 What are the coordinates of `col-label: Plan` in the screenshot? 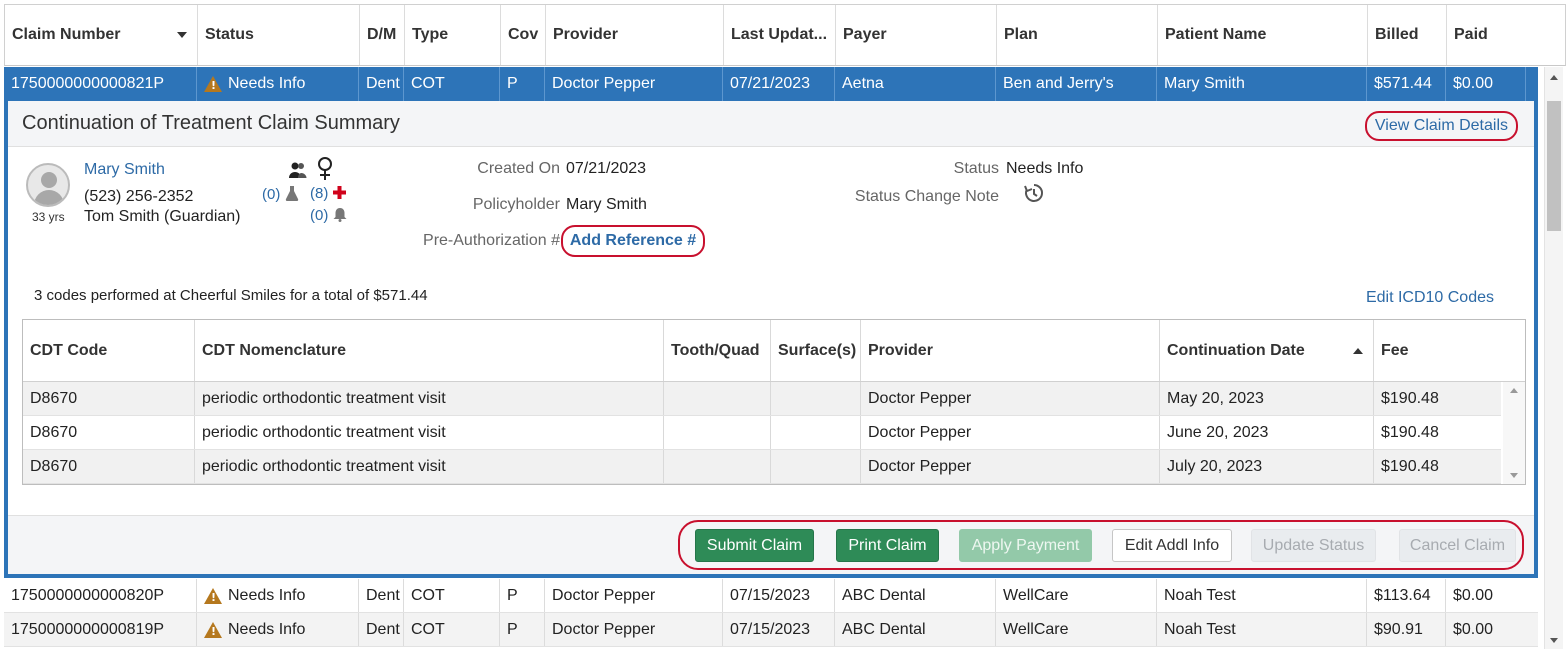 It's located at (1021, 34).